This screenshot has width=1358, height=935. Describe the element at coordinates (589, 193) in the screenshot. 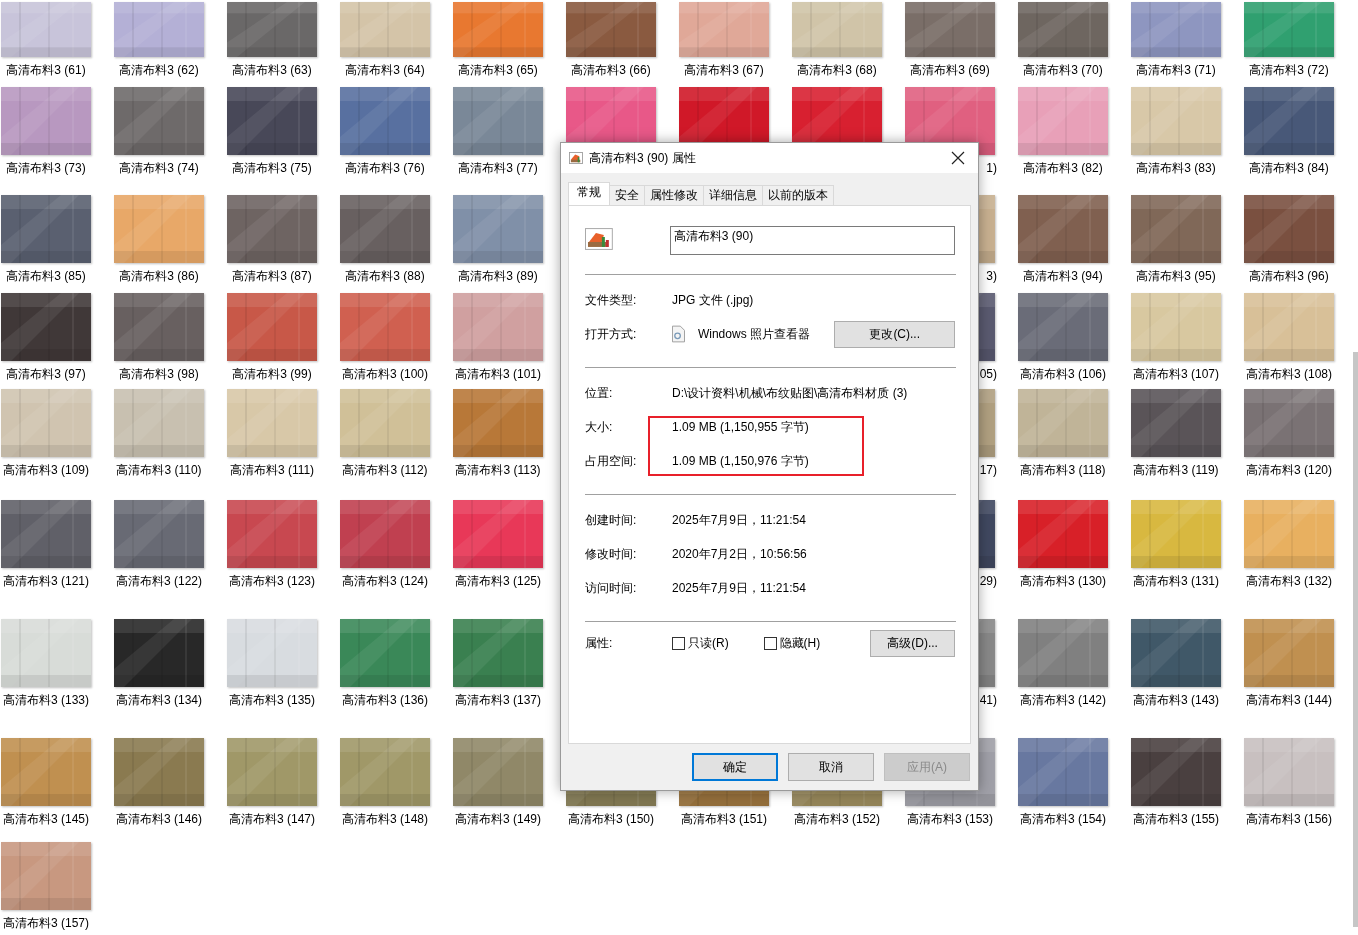

I see `tab: 常规` at that location.